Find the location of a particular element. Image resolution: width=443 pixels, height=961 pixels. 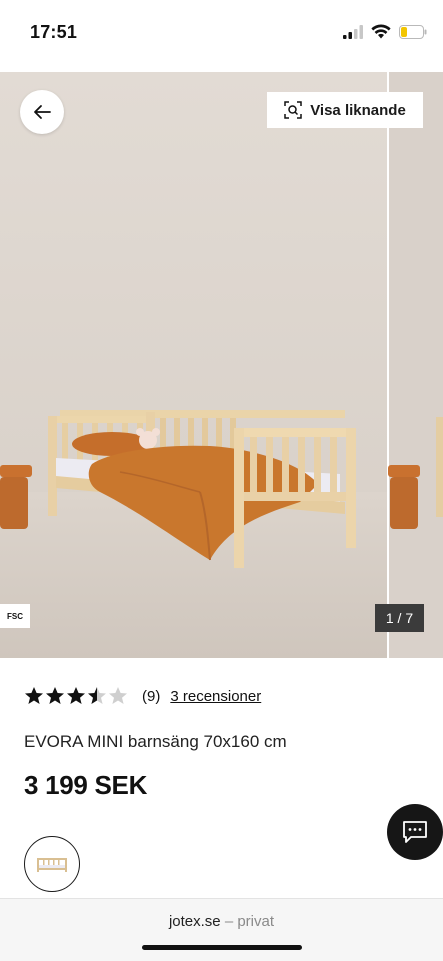

side-table-right is located at coordinates (404, 497).